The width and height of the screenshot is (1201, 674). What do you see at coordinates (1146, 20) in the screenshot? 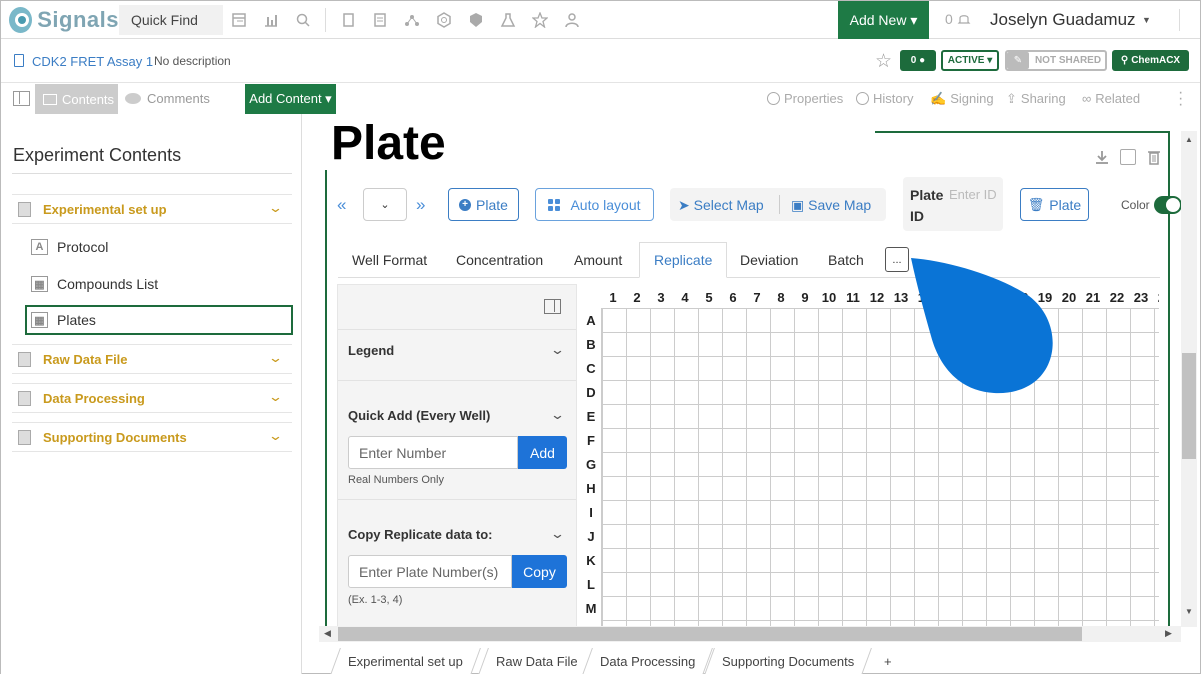
I see `user-caret-icon: ▼` at bounding box center [1146, 20].